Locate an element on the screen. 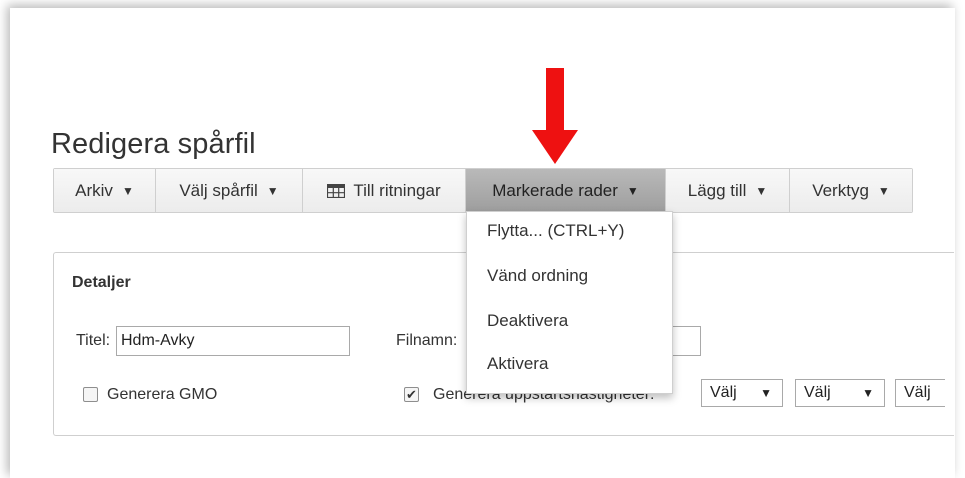 This screenshot has height=478, width=965. valj-sparfil-label: Välj spårfil is located at coordinates (218, 190).